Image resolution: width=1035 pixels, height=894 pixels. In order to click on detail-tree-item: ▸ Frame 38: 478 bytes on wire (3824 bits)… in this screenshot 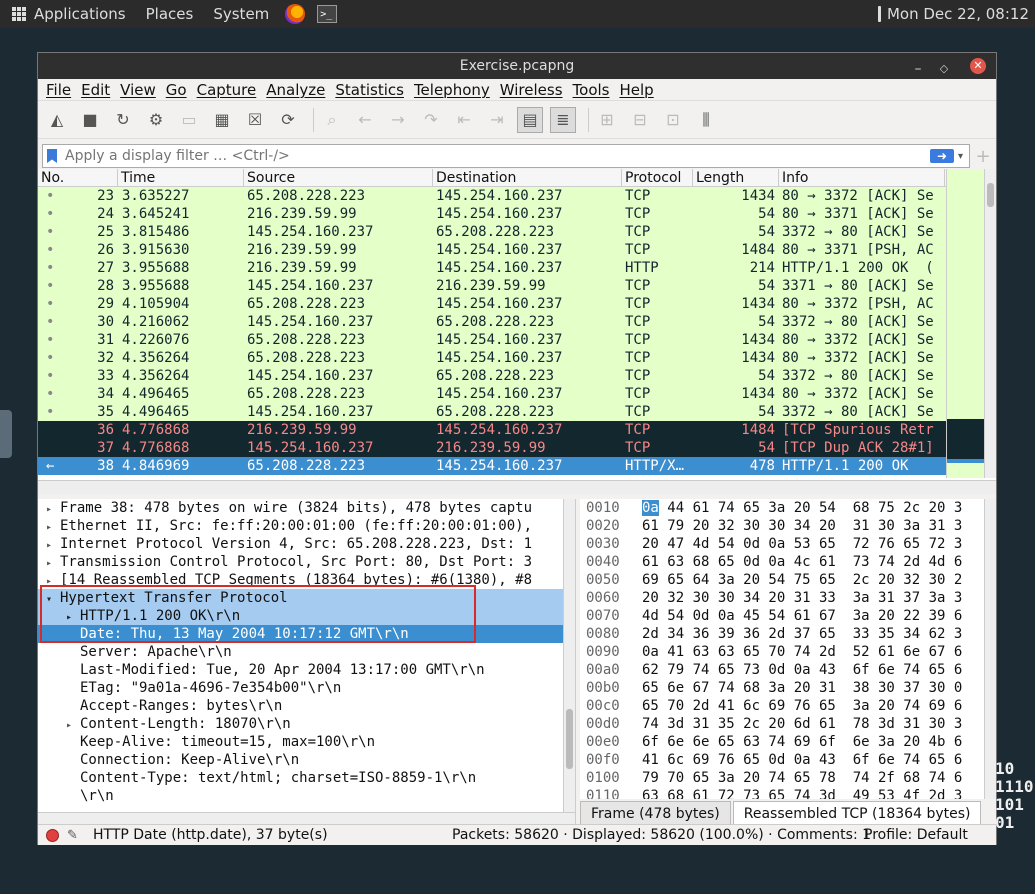, I will do `click(306, 508)`.